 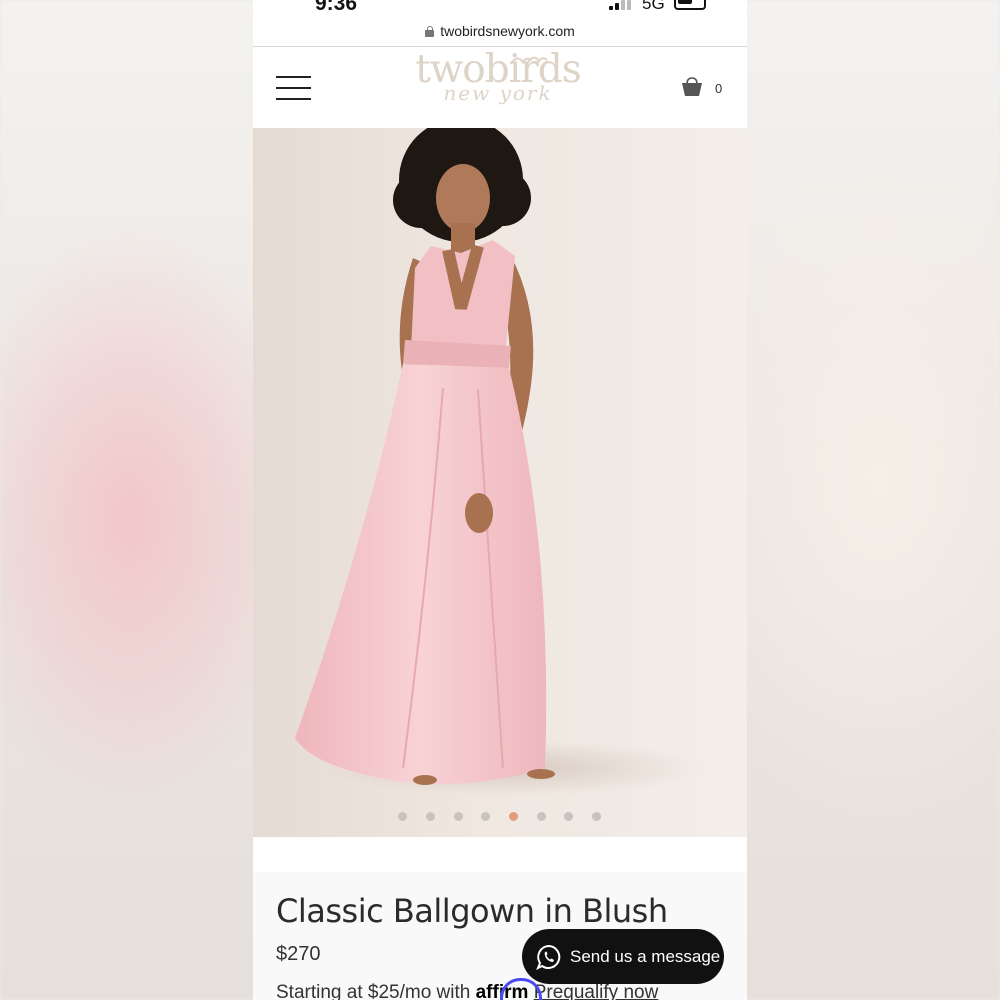 I want to click on send-message-button: Send us a message, so click(x=623, y=956).